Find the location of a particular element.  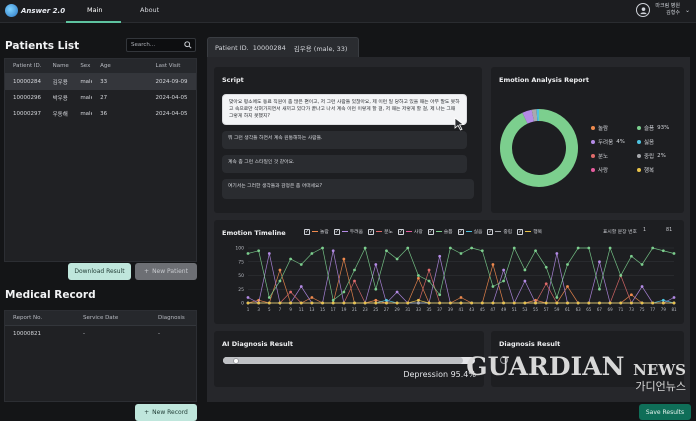

user-menu: 마크림 병원 김형수 ⌄ is located at coordinates (663, 10).